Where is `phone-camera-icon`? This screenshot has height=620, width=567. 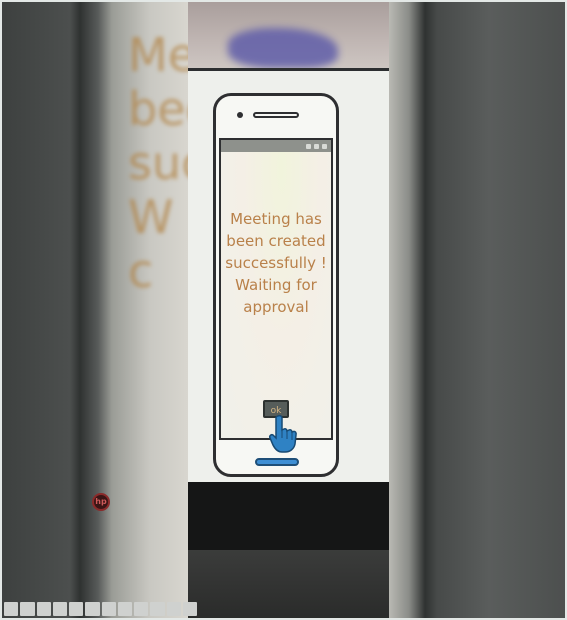 phone-camera-icon is located at coordinates (240, 115).